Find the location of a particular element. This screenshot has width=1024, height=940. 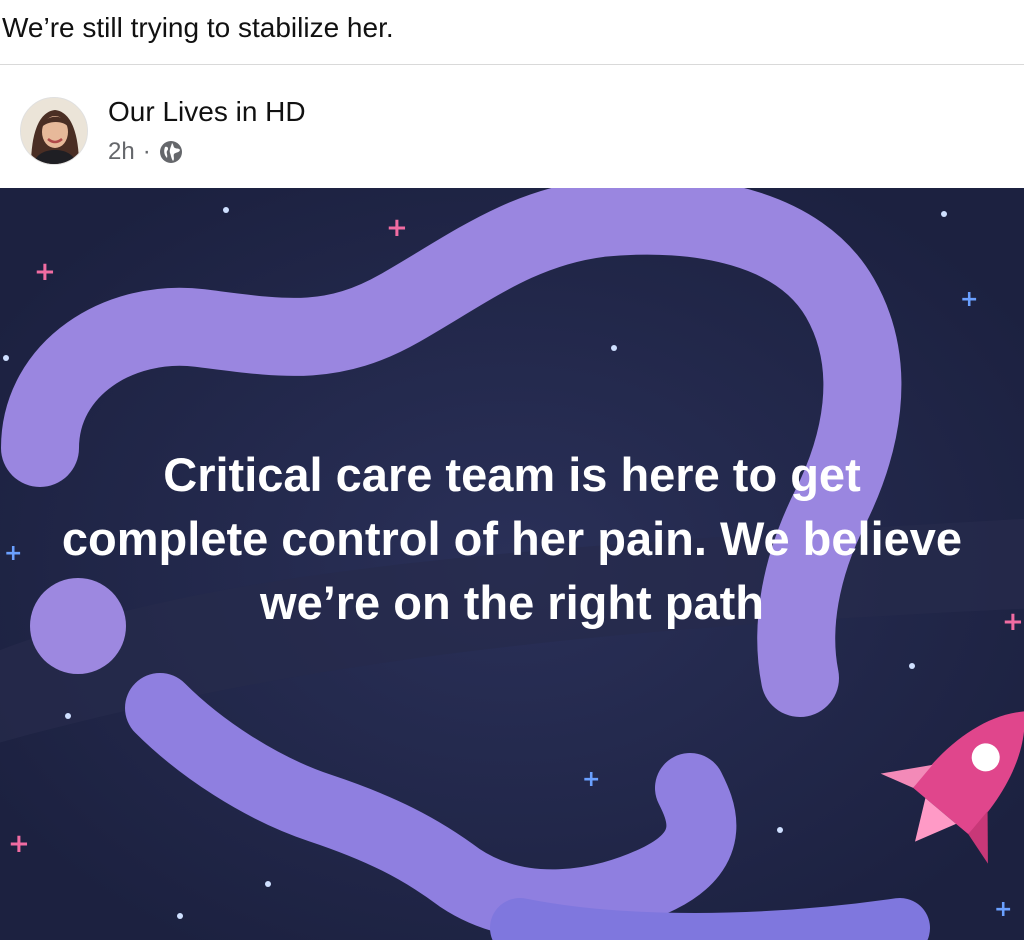

post-caption: We’re still trying to stabilize her. is located at coordinates (198, 27).